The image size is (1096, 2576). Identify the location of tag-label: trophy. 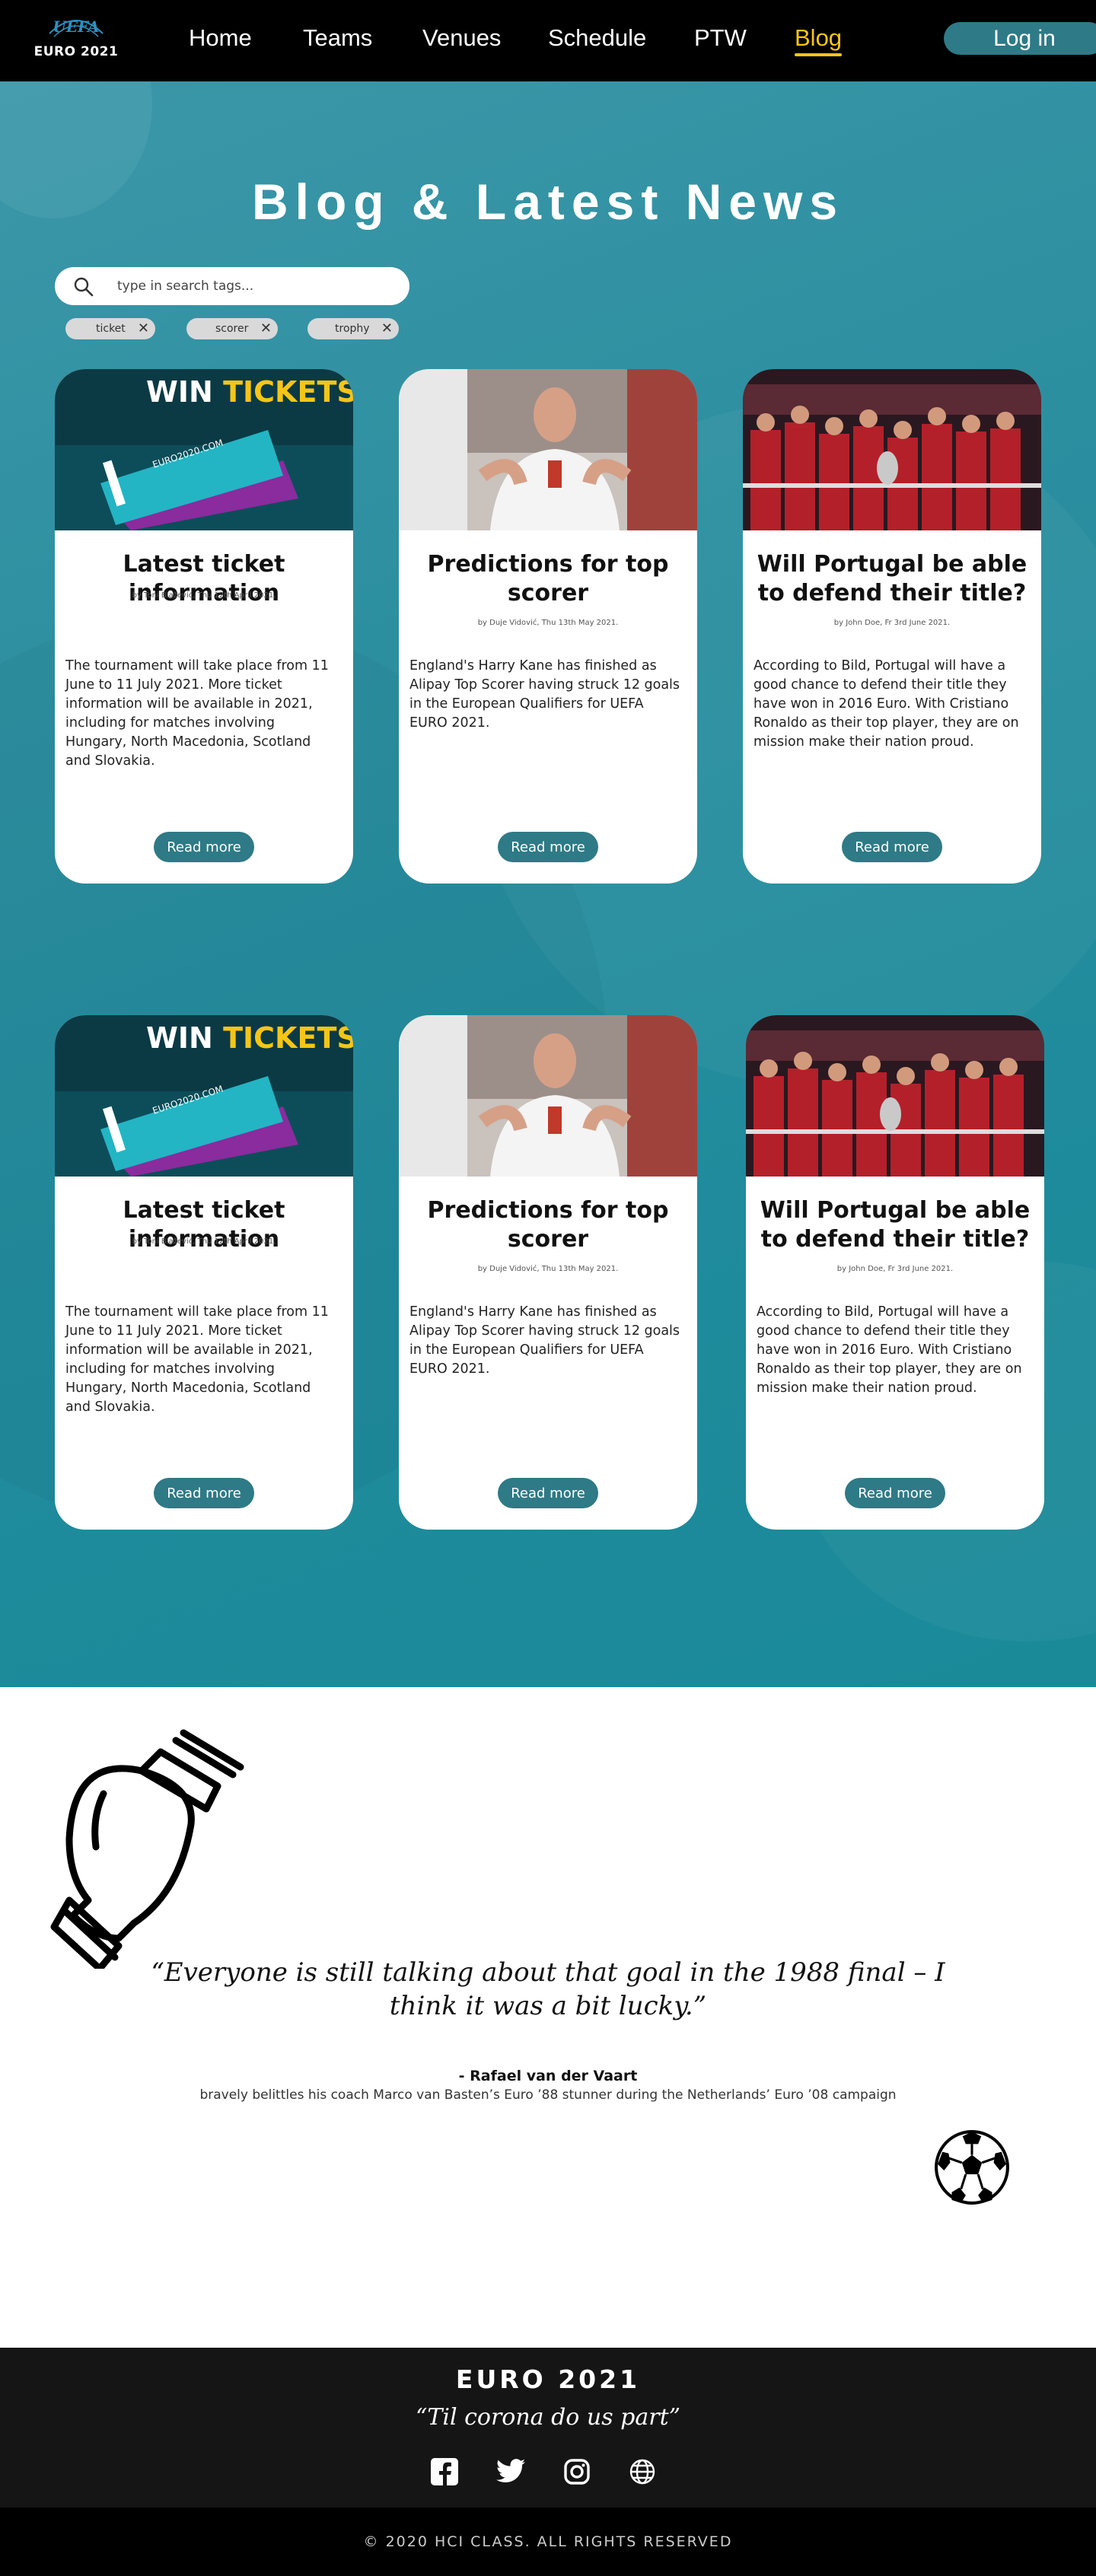
(352, 329).